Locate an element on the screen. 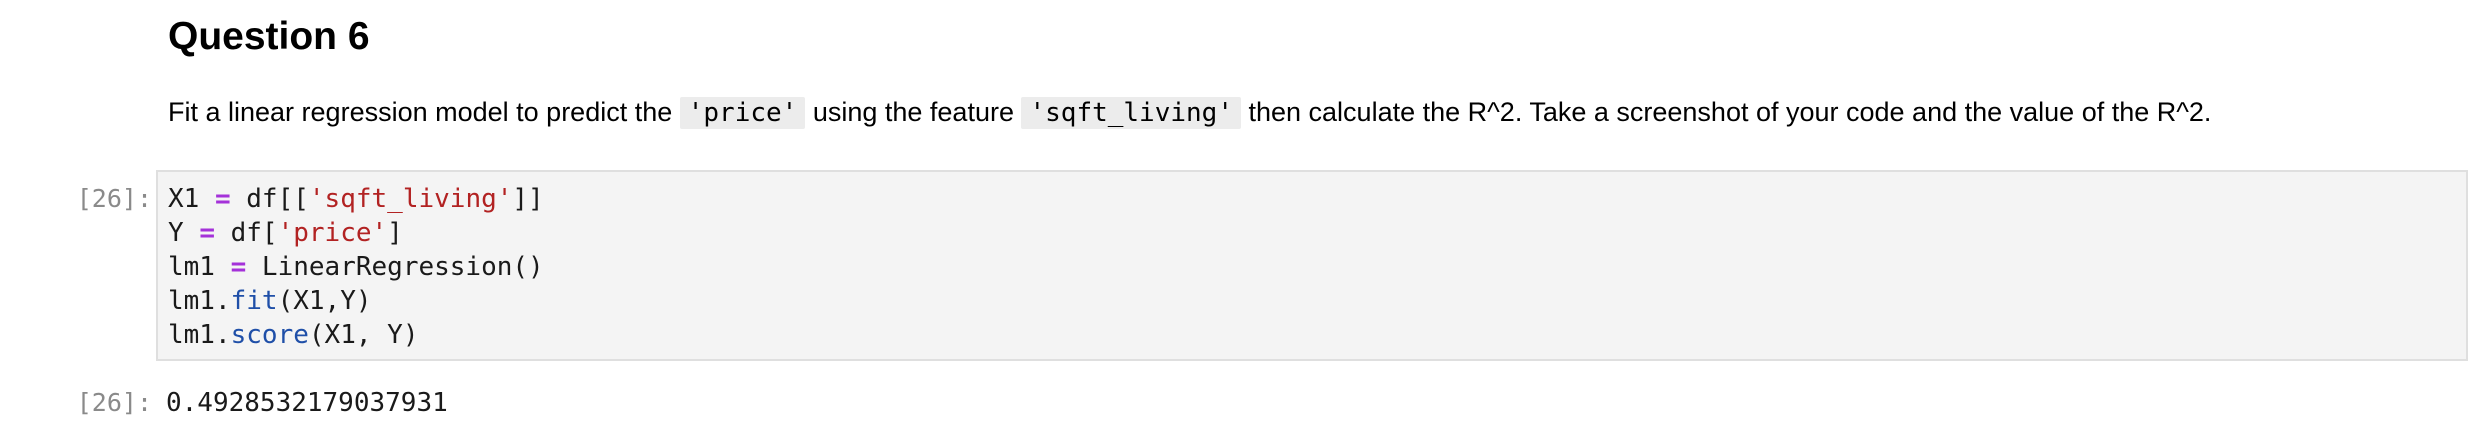 The image size is (2468, 444). question-heading: Question 6 is located at coordinates (269, 36).